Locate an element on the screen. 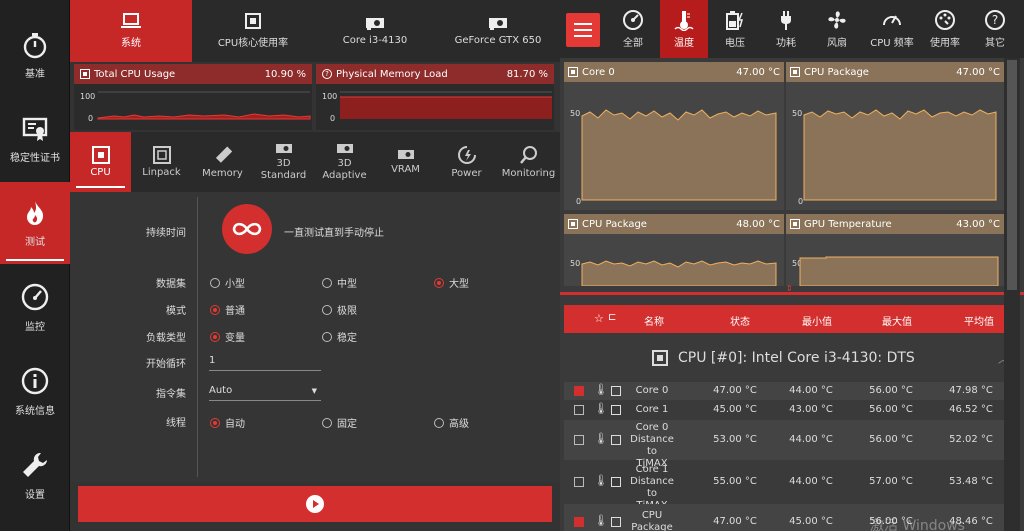  tab-vram: VRAM is located at coordinates (405, 162).